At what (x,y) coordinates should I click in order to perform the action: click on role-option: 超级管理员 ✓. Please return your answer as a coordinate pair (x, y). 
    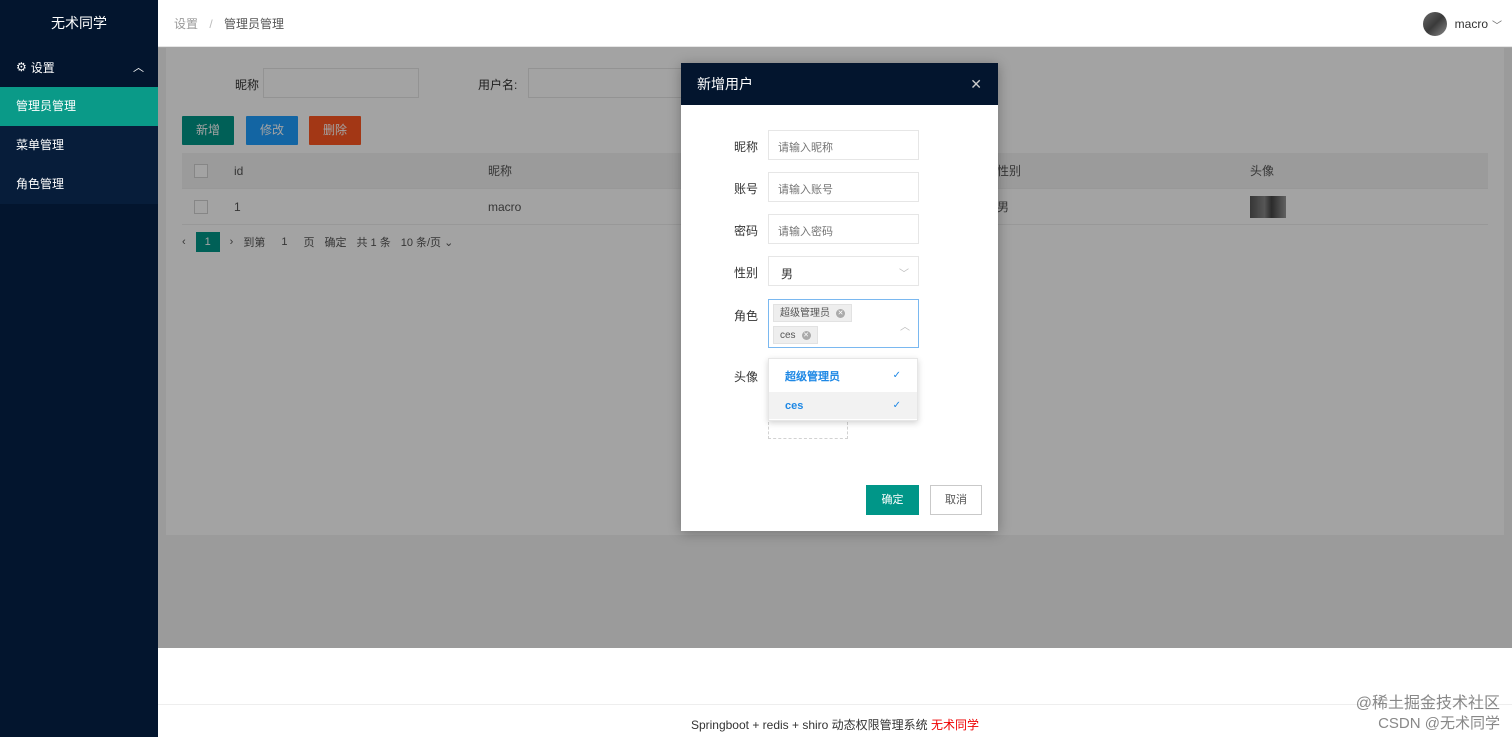
    Looking at the image, I should click on (843, 375).